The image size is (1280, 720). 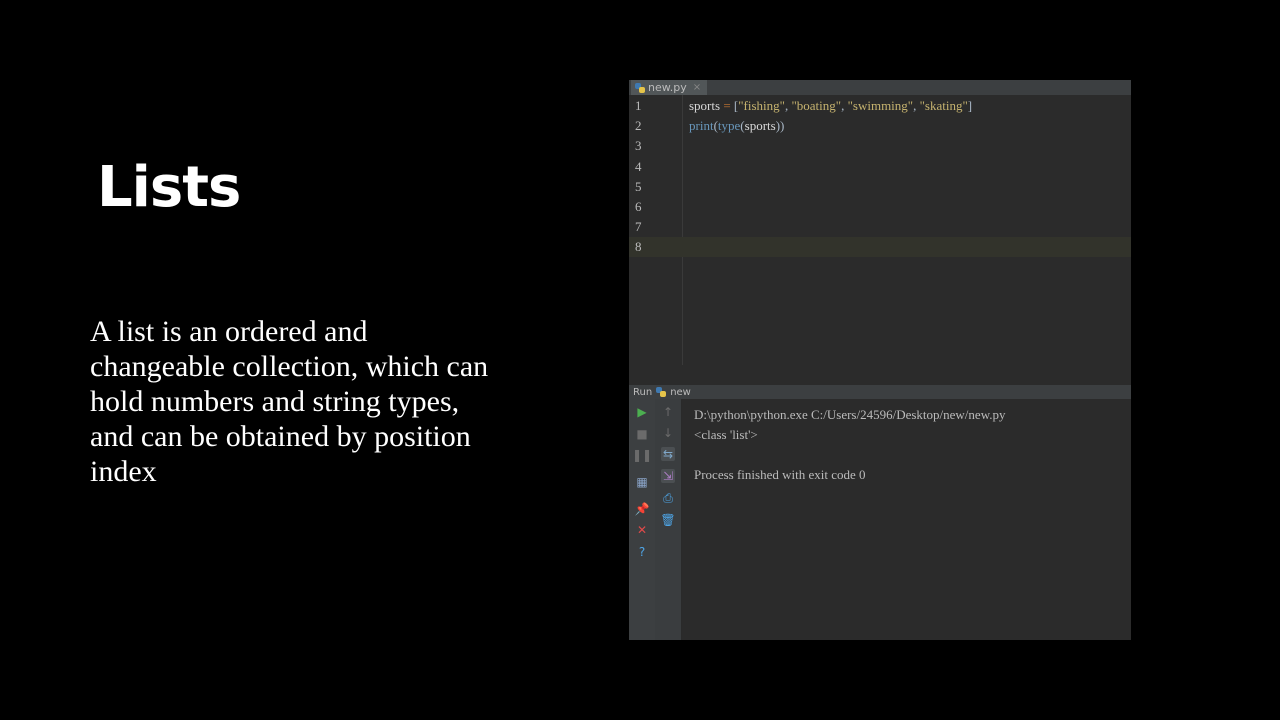 What do you see at coordinates (642, 552) in the screenshot?
I see `help-icon: ?` at bounding box center [642, 552].